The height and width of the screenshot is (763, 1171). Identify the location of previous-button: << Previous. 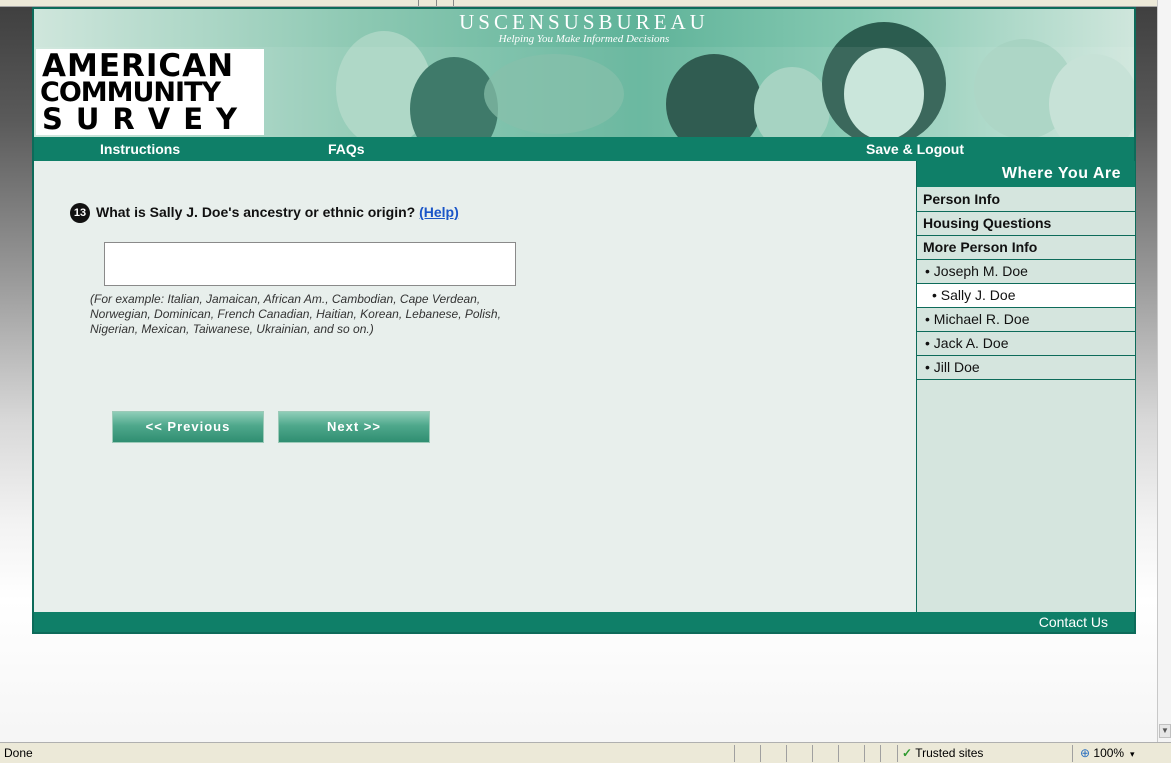
(188, 427).